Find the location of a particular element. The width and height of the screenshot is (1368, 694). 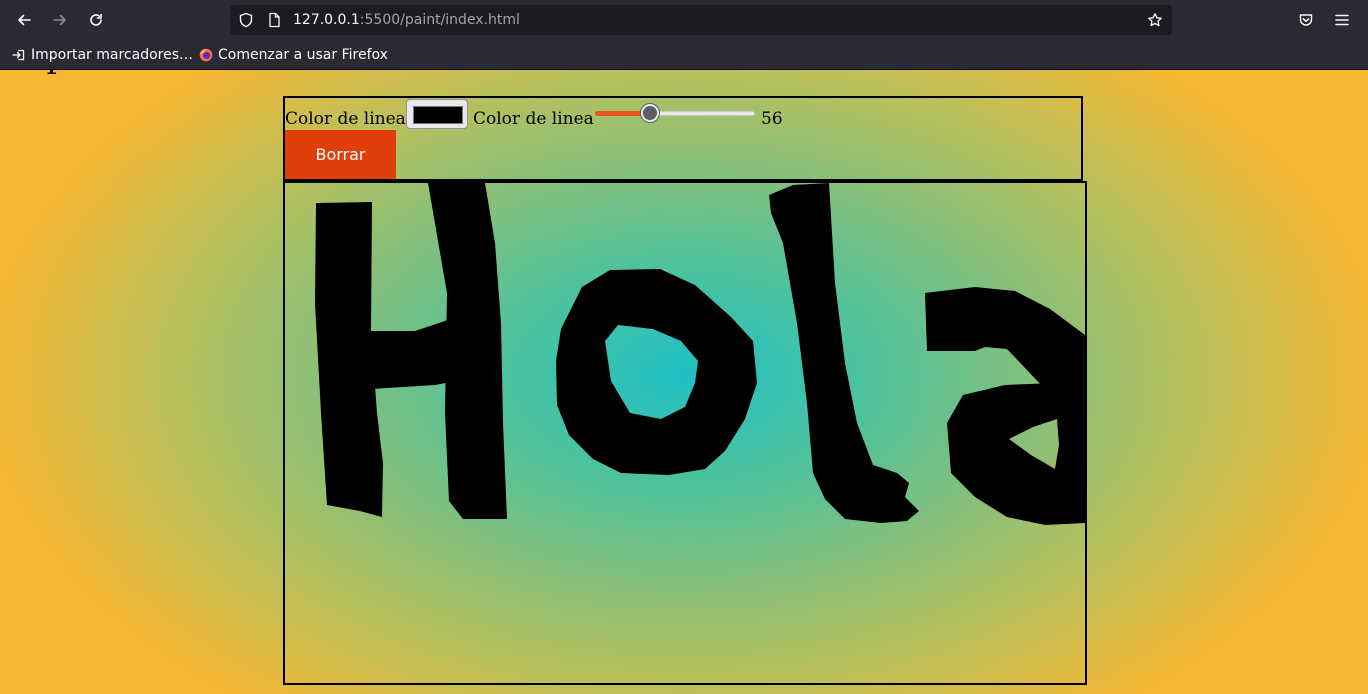

slider-thumb is located at coordinates (650, 113).